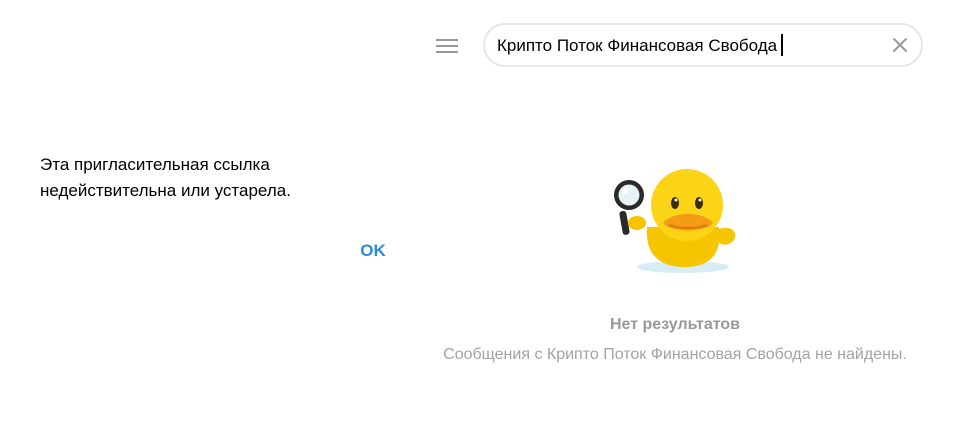 The width and height of the screenshot is (974, 429). What do you see at coordinates (677, 224) in the screenshot?
I see `duck-with-magnifier-sticker` at bounding box center [677, 224].